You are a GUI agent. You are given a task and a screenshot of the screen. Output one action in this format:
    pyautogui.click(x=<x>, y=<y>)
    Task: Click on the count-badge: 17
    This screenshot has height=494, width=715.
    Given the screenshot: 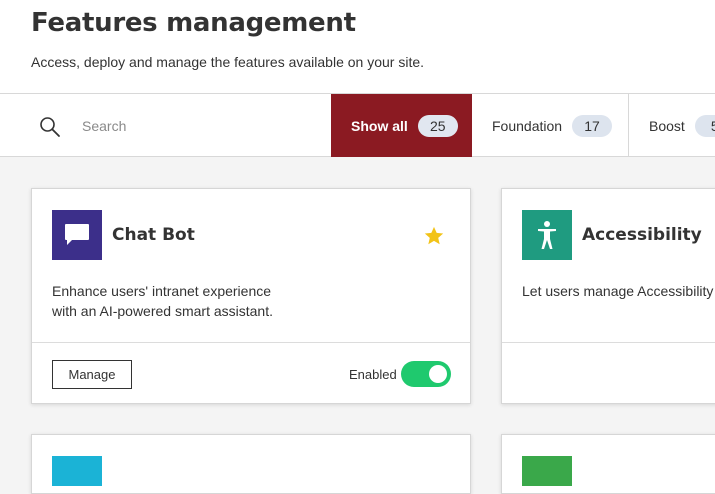 What is the action you would take?
    pyautogui.click(x=592, y=125)
    